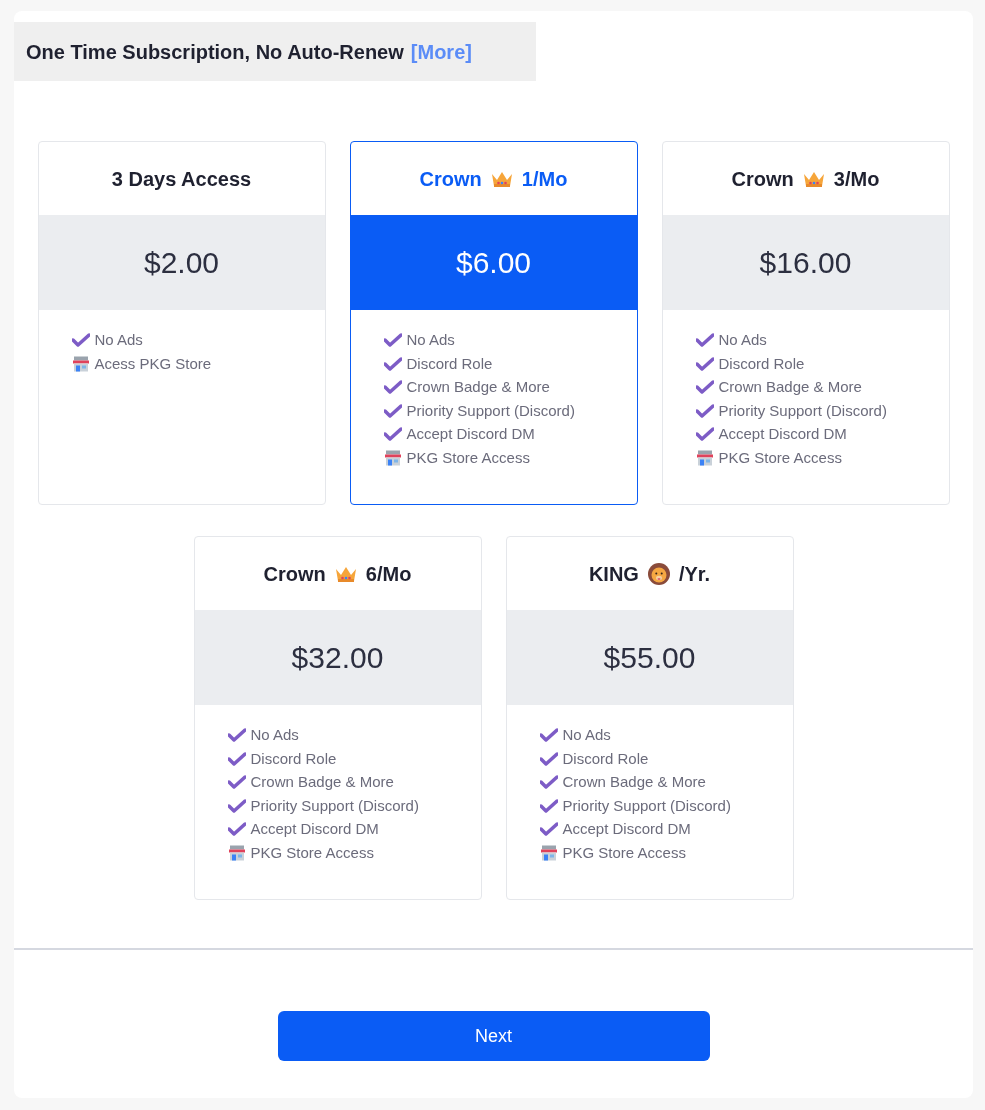  What do you see at coordinates (388, 574) in the screenshot?
I see `plan-period: 6/Mo` at bounding box center [388, 574].